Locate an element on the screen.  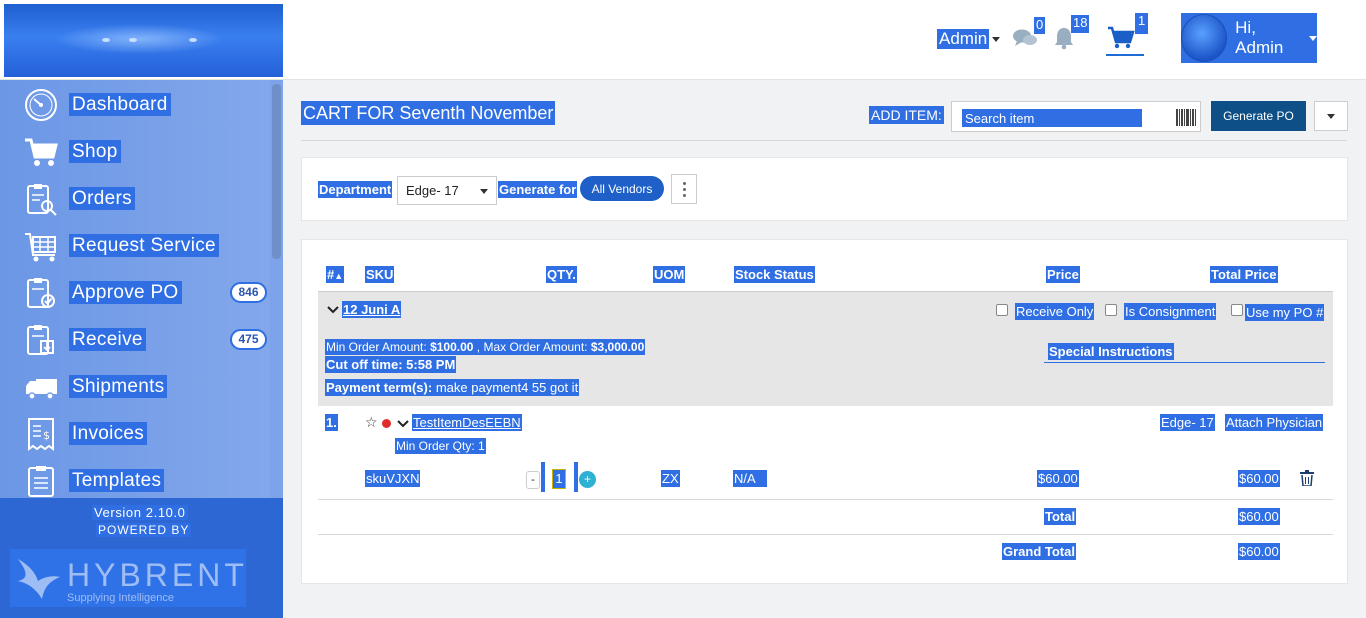
logo-banner is located at coordinates (143, 40).